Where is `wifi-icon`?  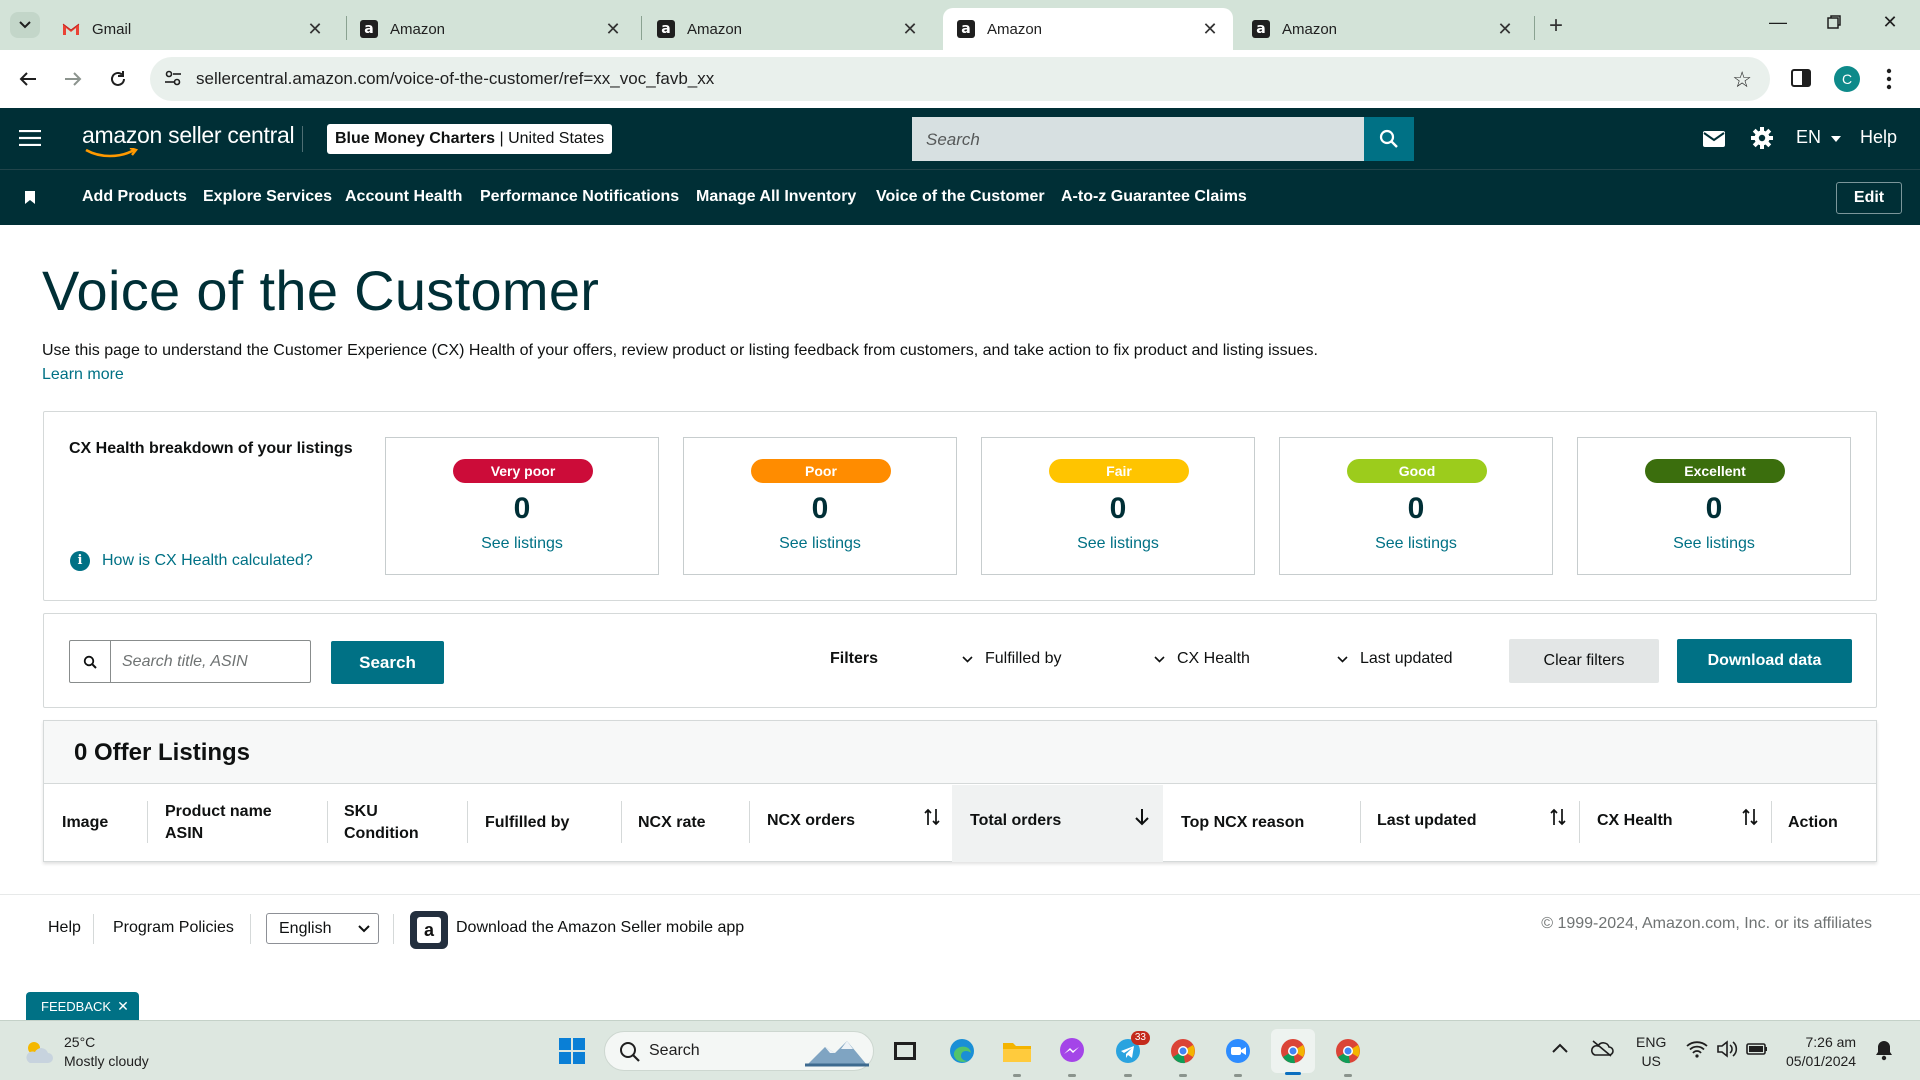
wifi-icon is located at coordinates (1697, 1049).